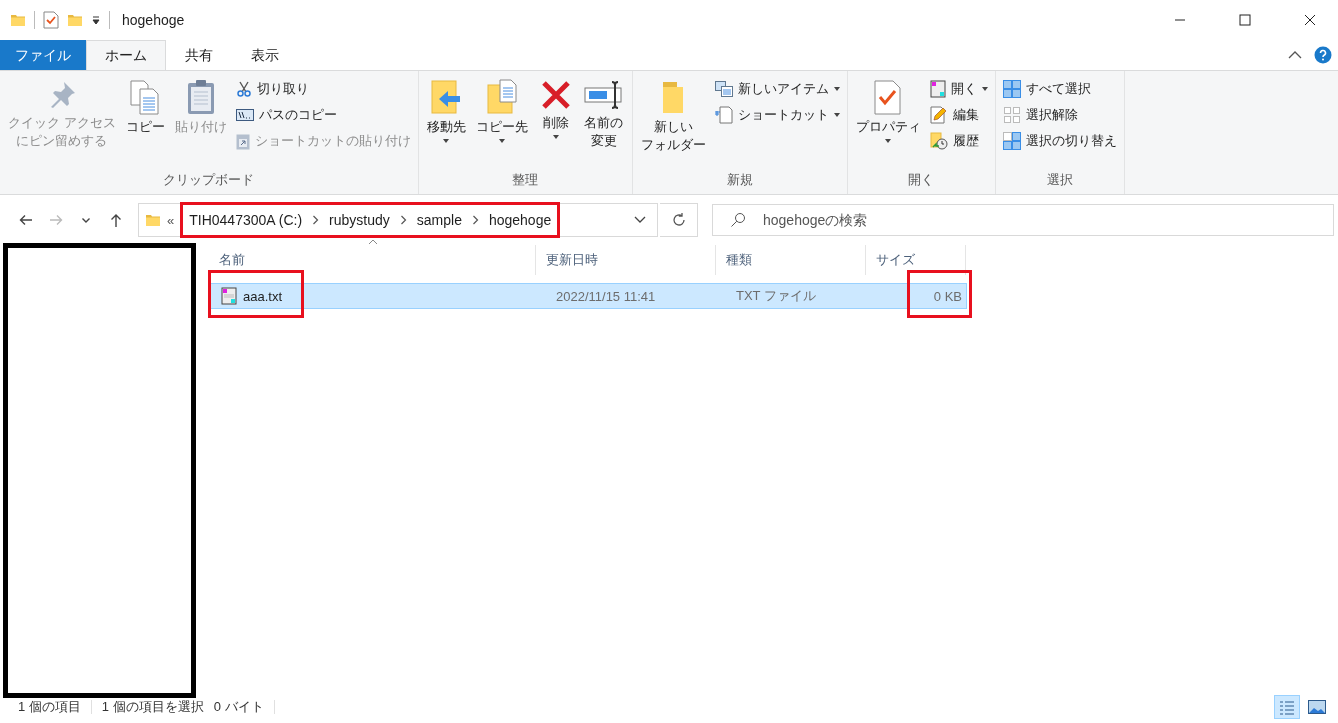 The image size is (1338, 723). I want to click on ribbon-button: 移動先, so click(446, 111).